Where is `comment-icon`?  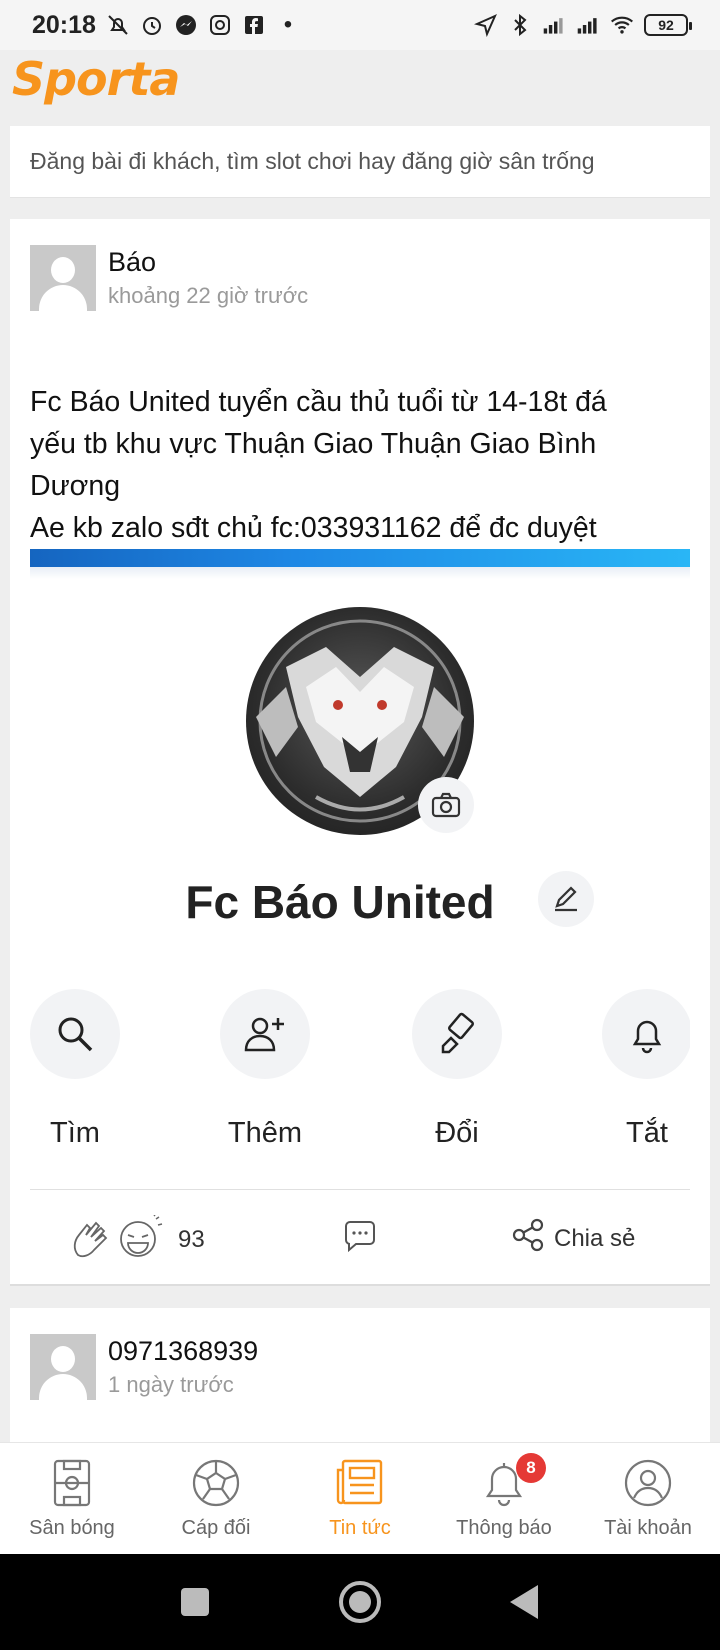
comment-icon is located at coordinates (360, 1237).